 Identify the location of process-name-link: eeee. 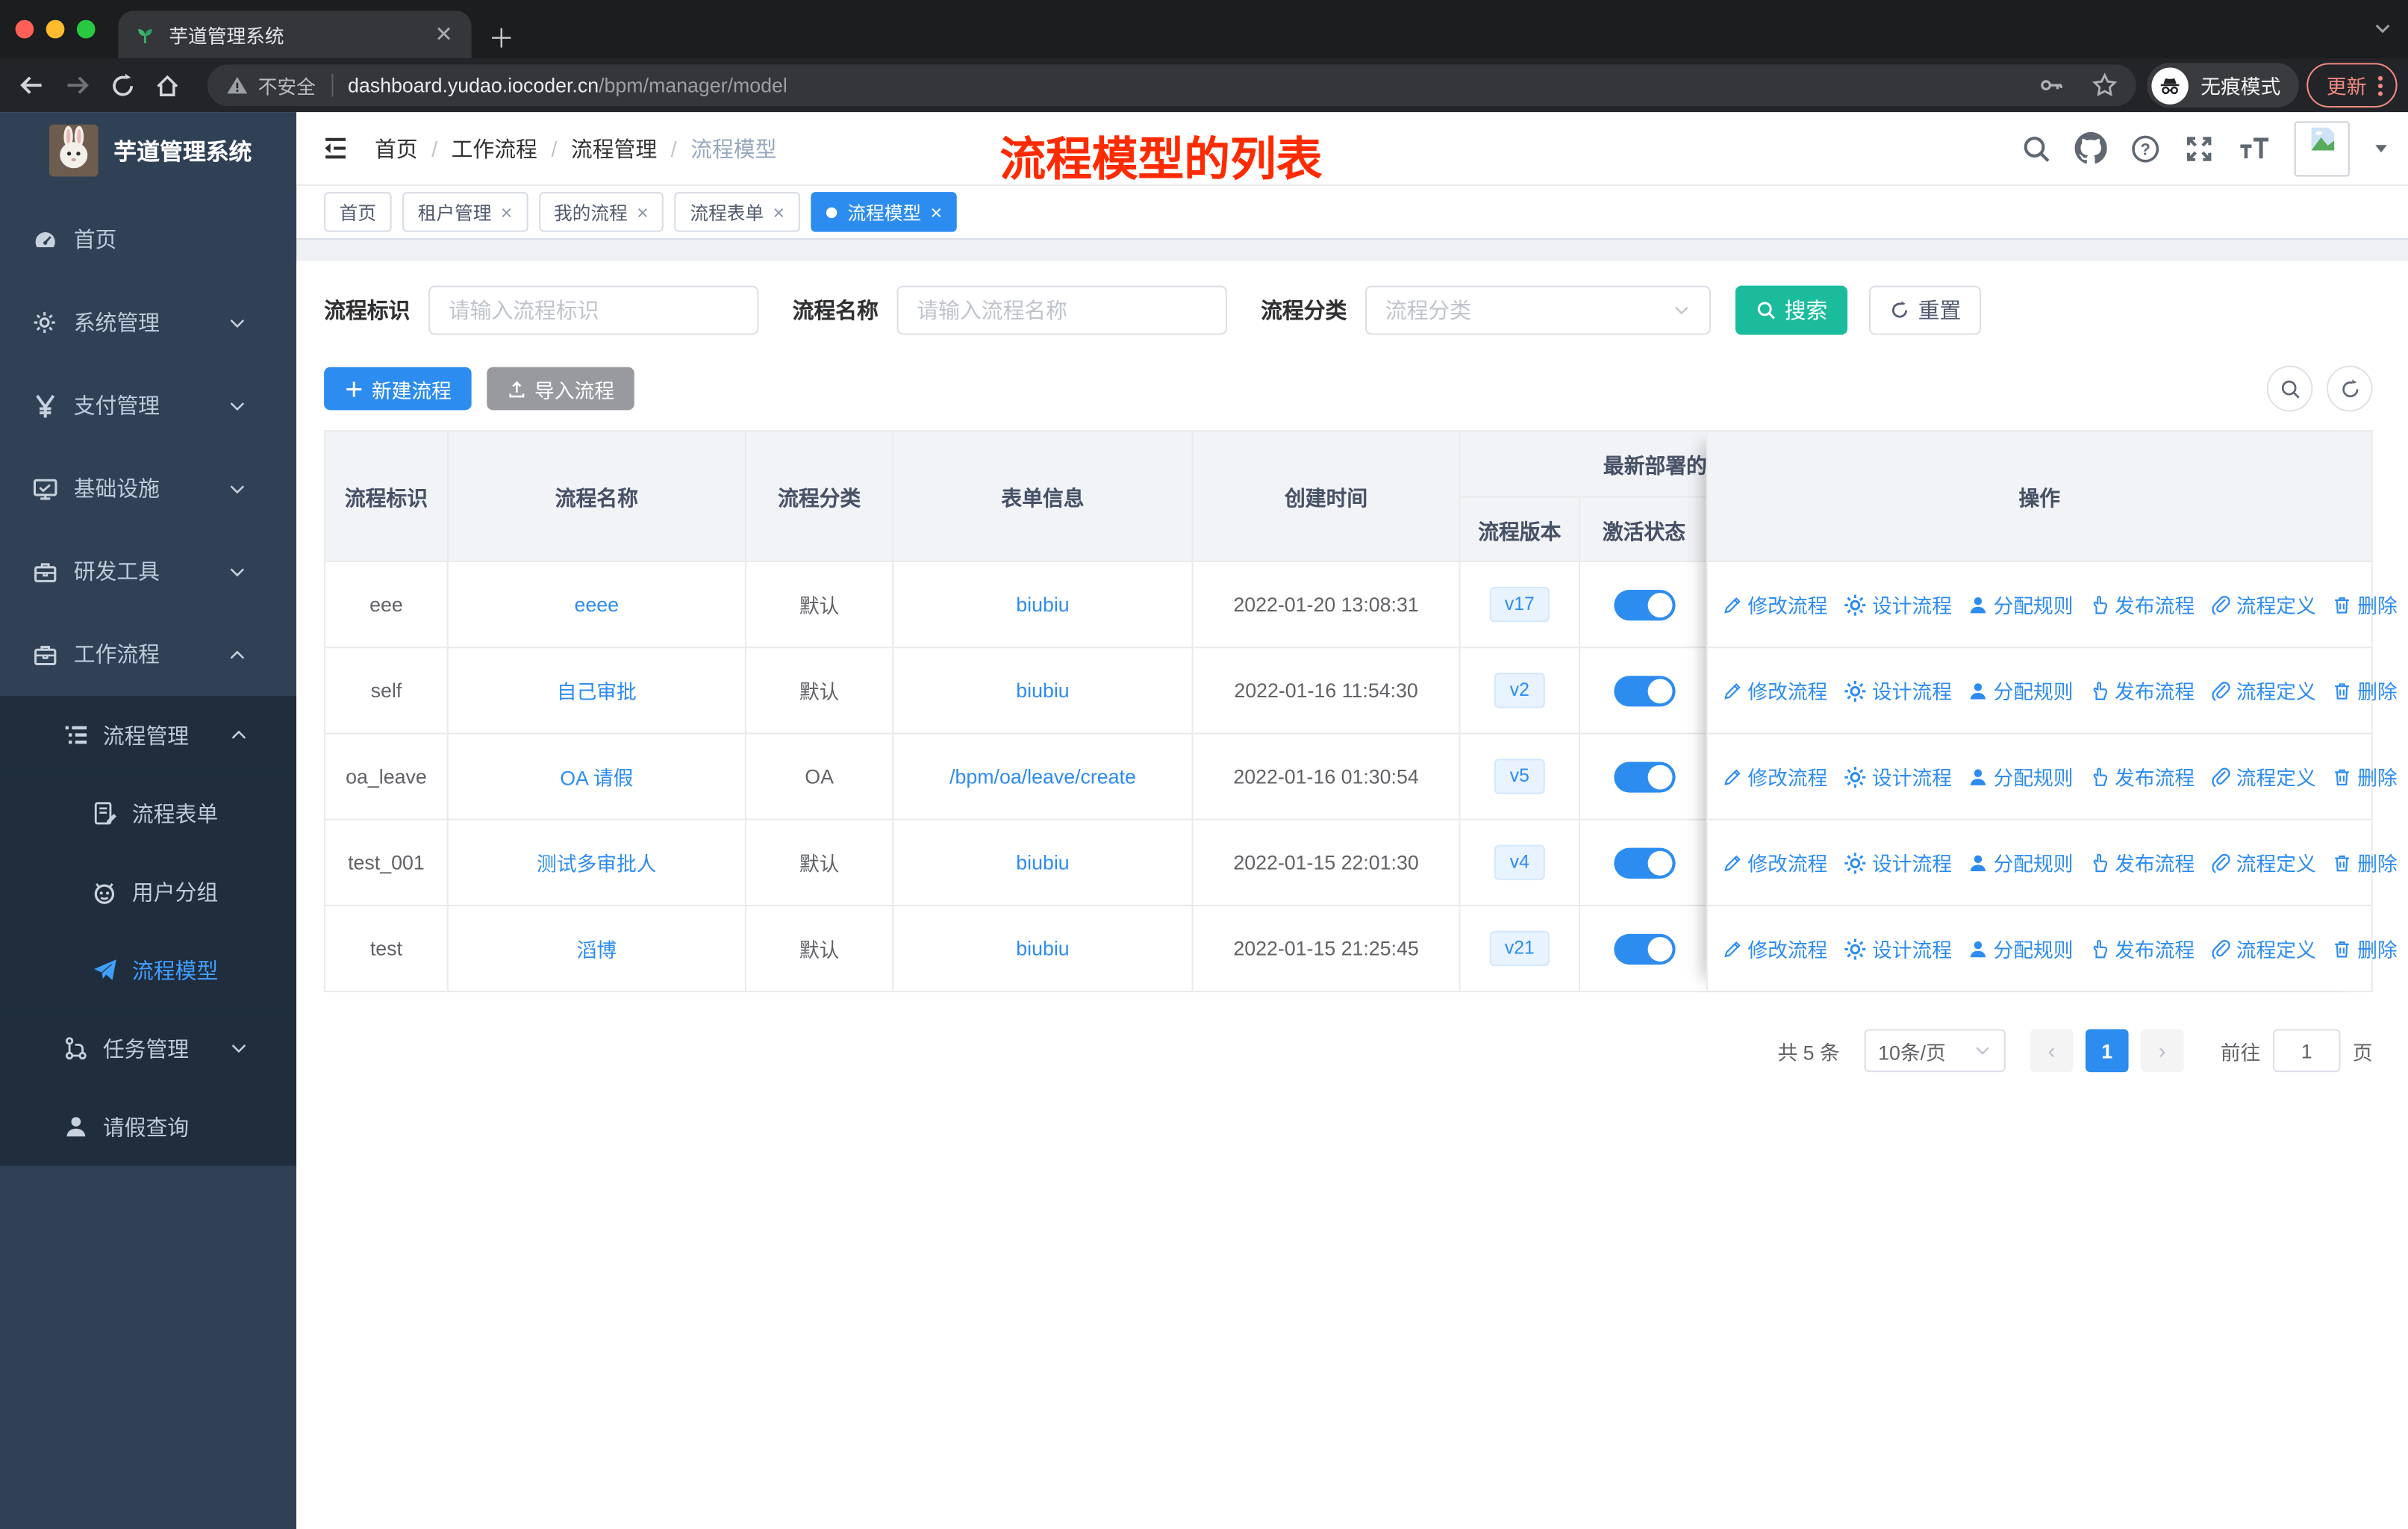
(597, 605).